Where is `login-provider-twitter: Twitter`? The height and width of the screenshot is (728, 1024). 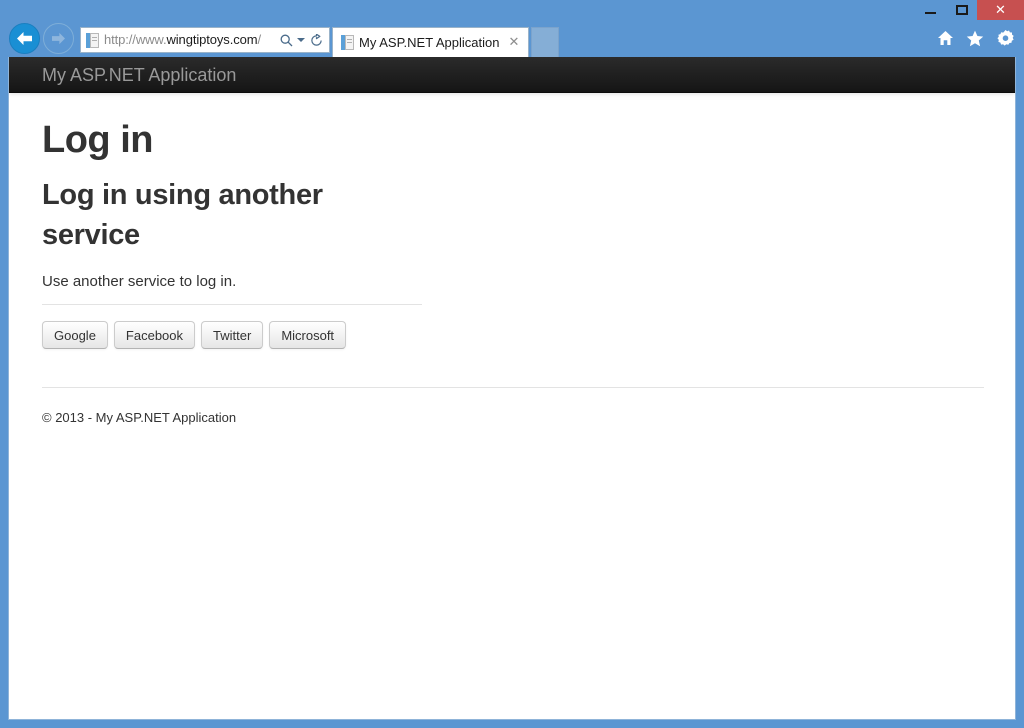
login-provider-twitter: Twitter is located at coordinates (232, 335).